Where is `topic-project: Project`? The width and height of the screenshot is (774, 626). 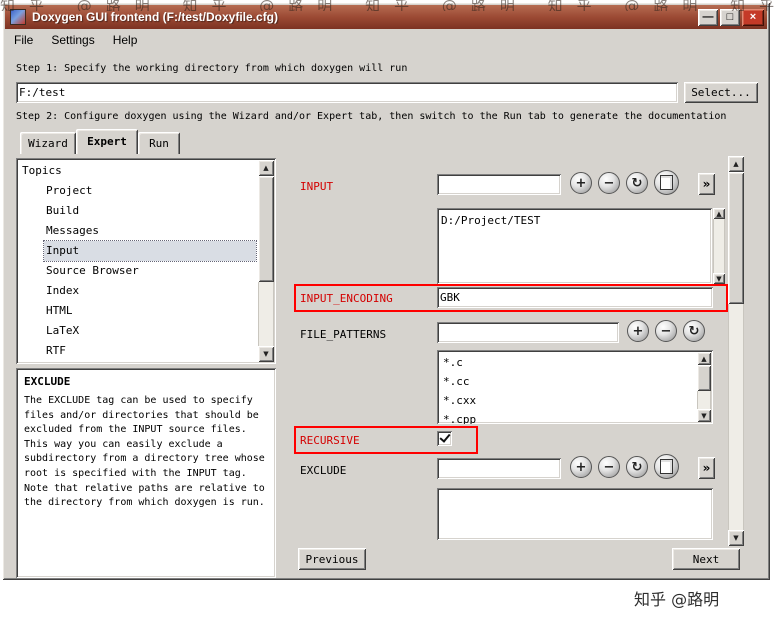 topic-project: Project is located at coordinates (150, 191).